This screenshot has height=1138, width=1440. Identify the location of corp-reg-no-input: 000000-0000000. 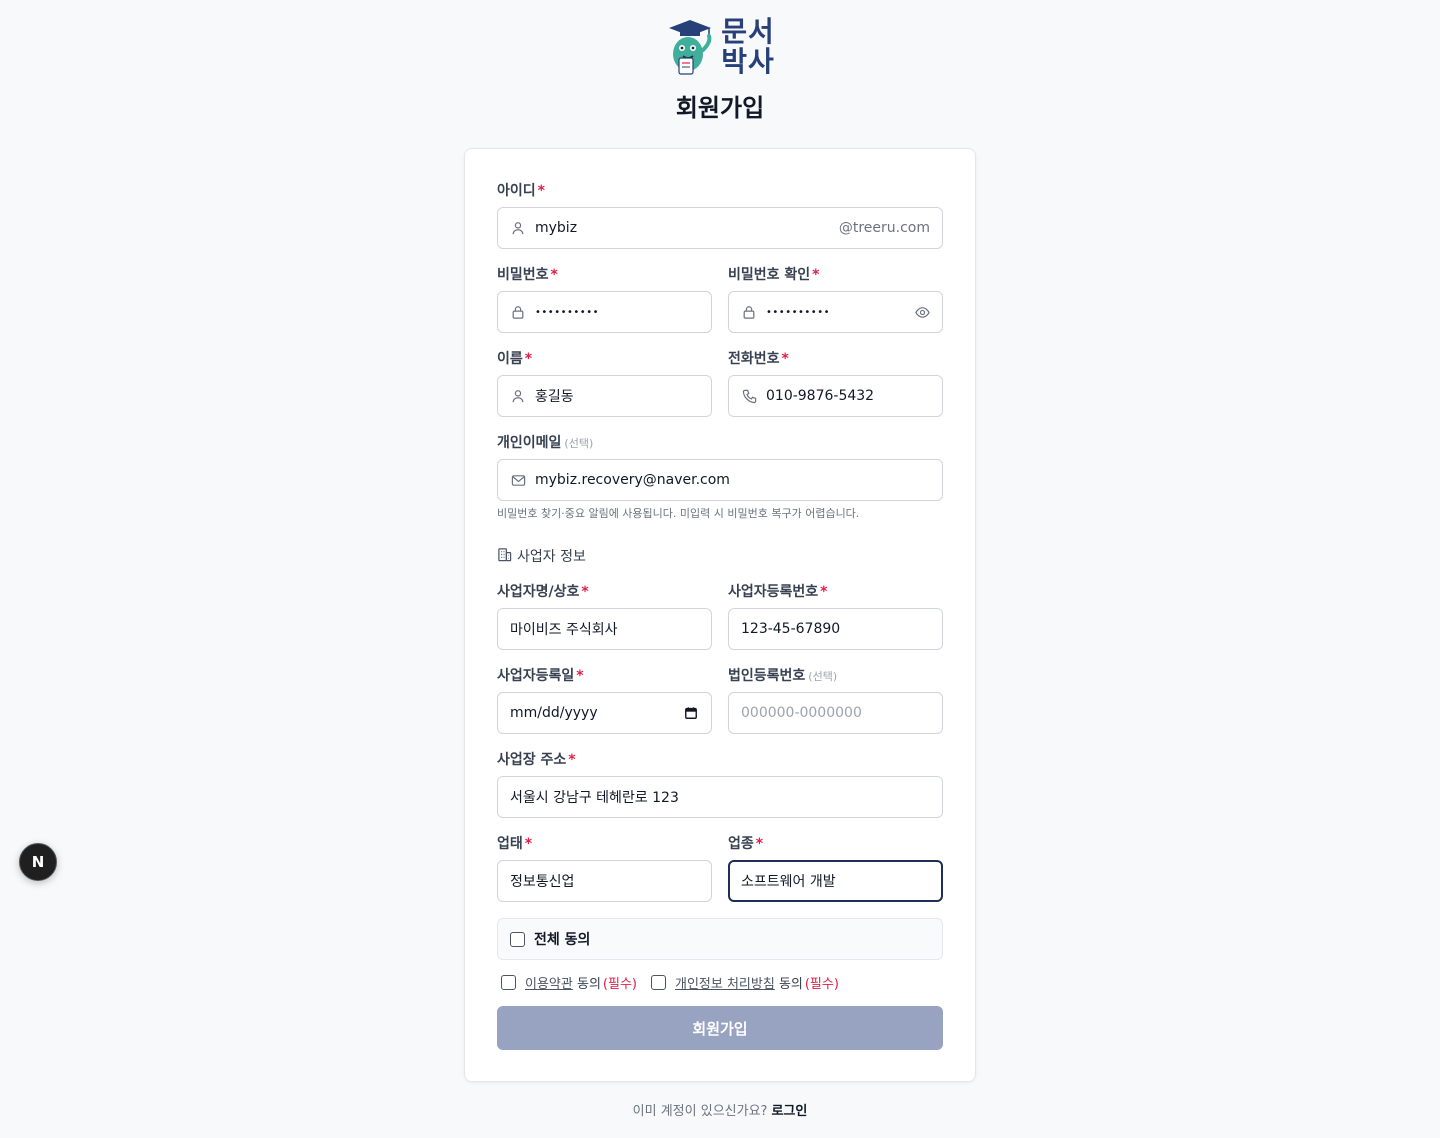
(835, 713).